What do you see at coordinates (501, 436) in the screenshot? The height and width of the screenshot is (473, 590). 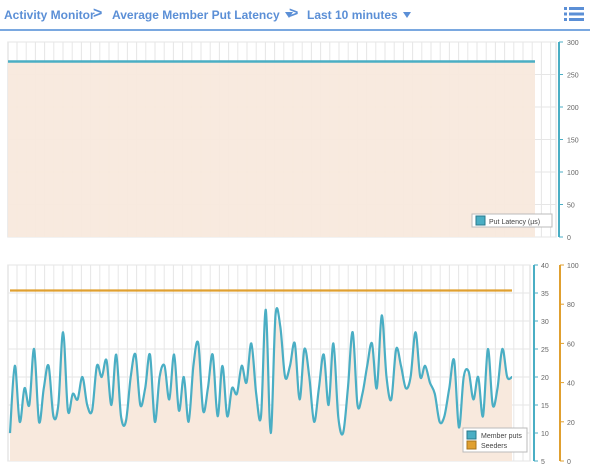 I see `legend-label: Member puts` at bounding box center [501, 436].